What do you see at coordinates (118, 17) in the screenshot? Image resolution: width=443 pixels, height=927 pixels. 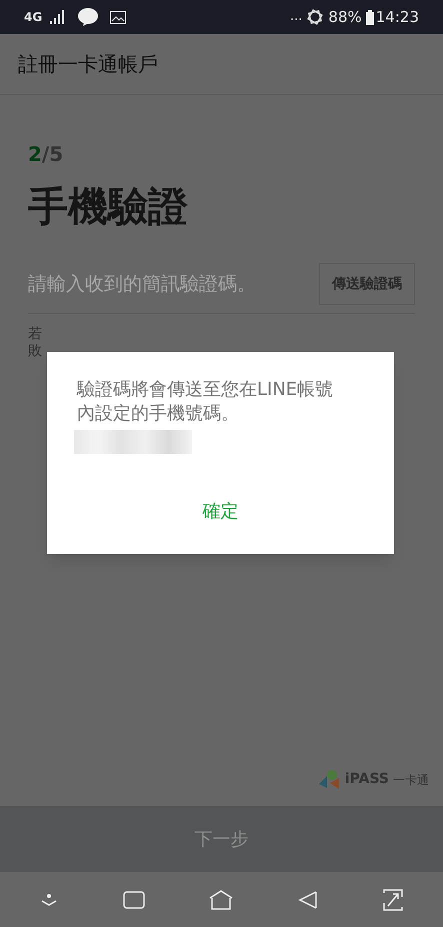 I see `image-icon` at bounding box center [118, 17].